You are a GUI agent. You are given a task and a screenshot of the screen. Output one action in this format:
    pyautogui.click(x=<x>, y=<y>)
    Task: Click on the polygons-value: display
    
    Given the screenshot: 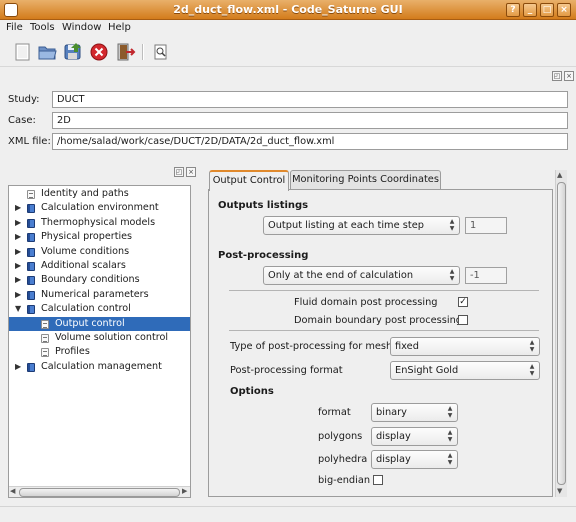 What is the action you would take?
    pyautogui.click(x=393, y=436)
    